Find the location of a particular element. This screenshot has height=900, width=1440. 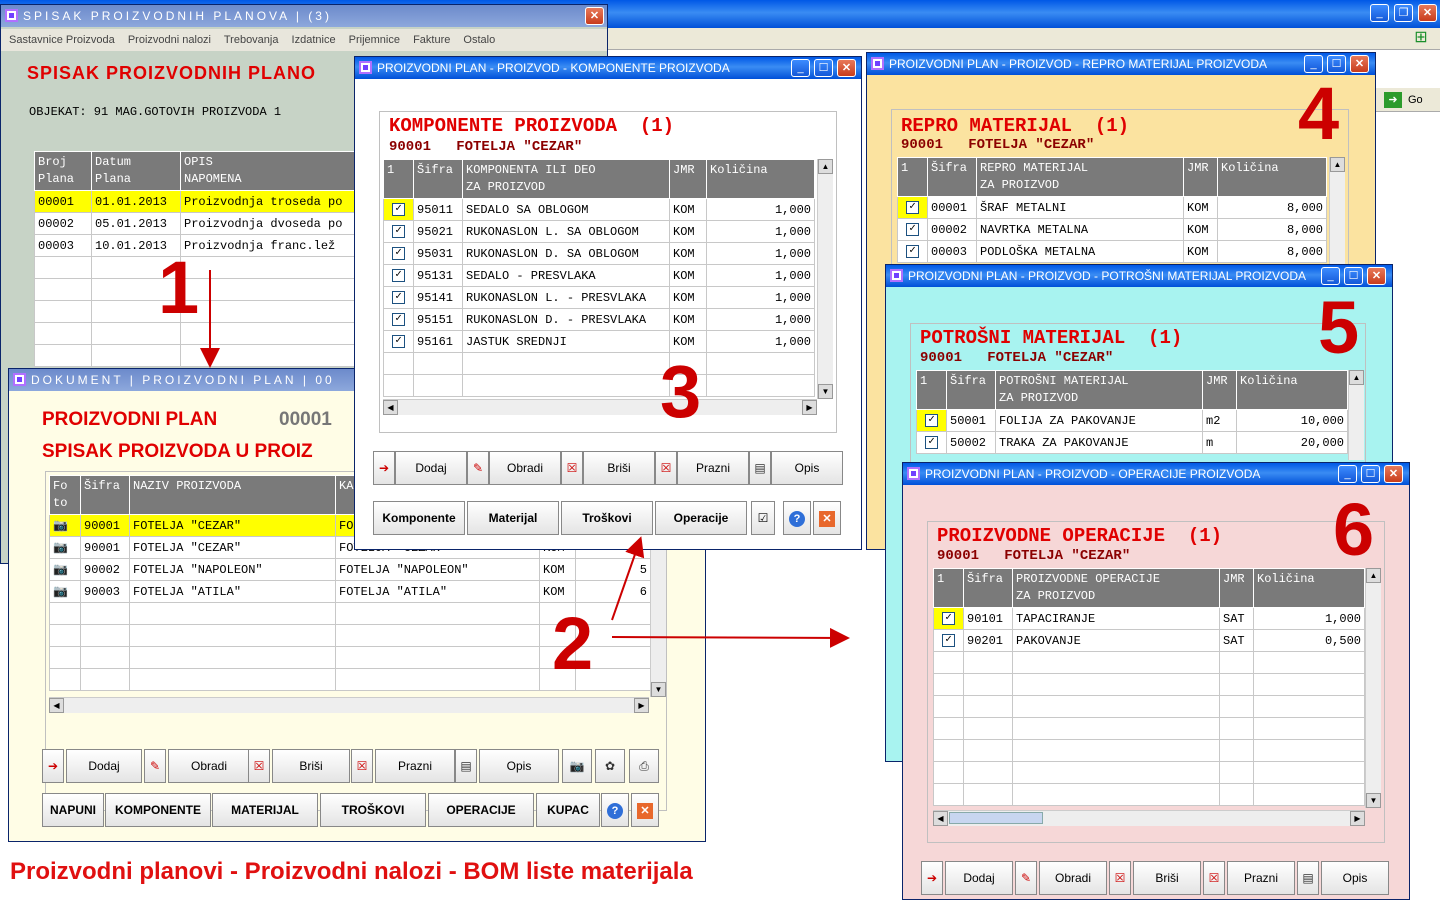

table-row: ✓ 95011 SEDALO SA OBLOGOM KOM 1,000 is located at coordinates (599, 209).